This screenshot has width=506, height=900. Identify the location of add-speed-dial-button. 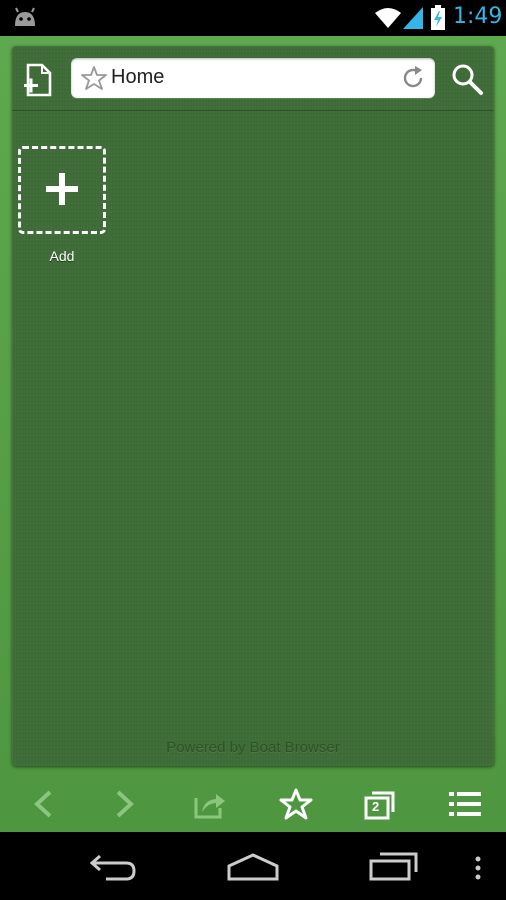
(62, 190).